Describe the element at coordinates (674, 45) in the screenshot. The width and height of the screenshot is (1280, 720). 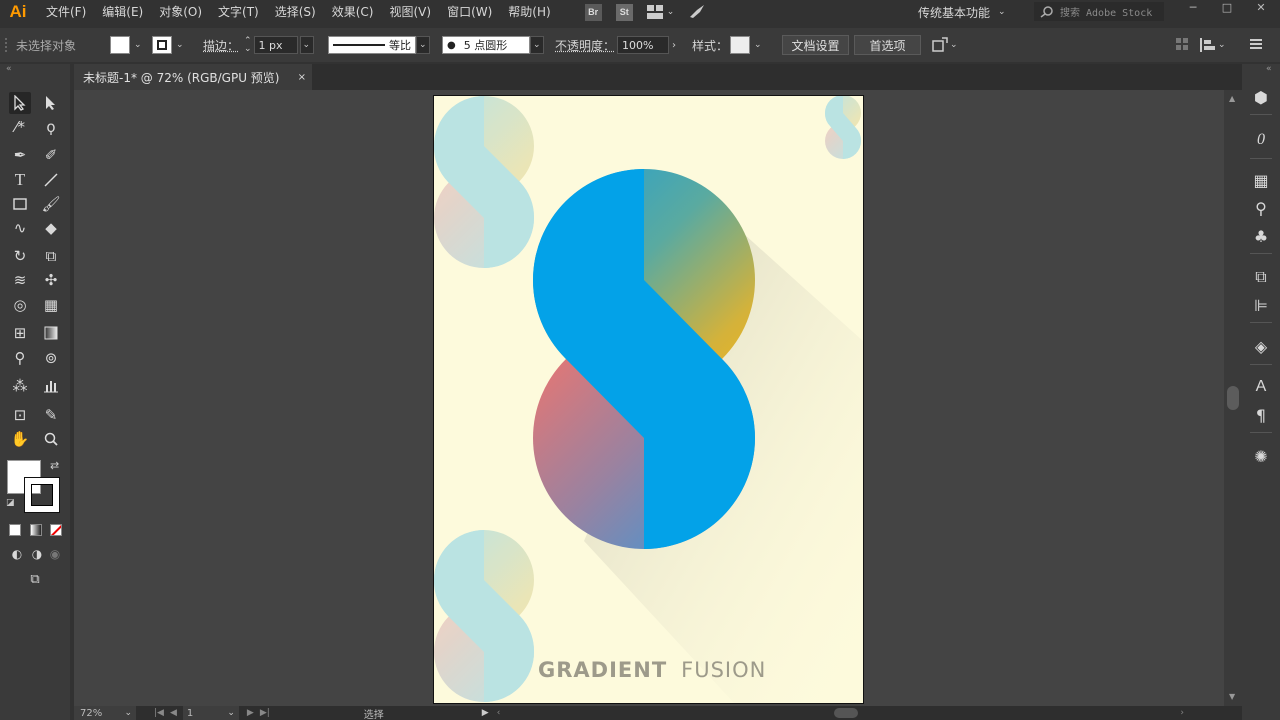
I see `chevron-right-icon: ›` at that location.